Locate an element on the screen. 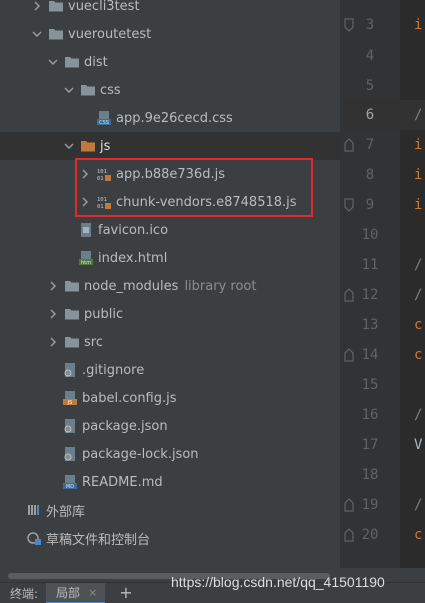 The height and width of the screenshot is (603, 425). tree-item-package-json: package.json is located at coordinates (170, 426).